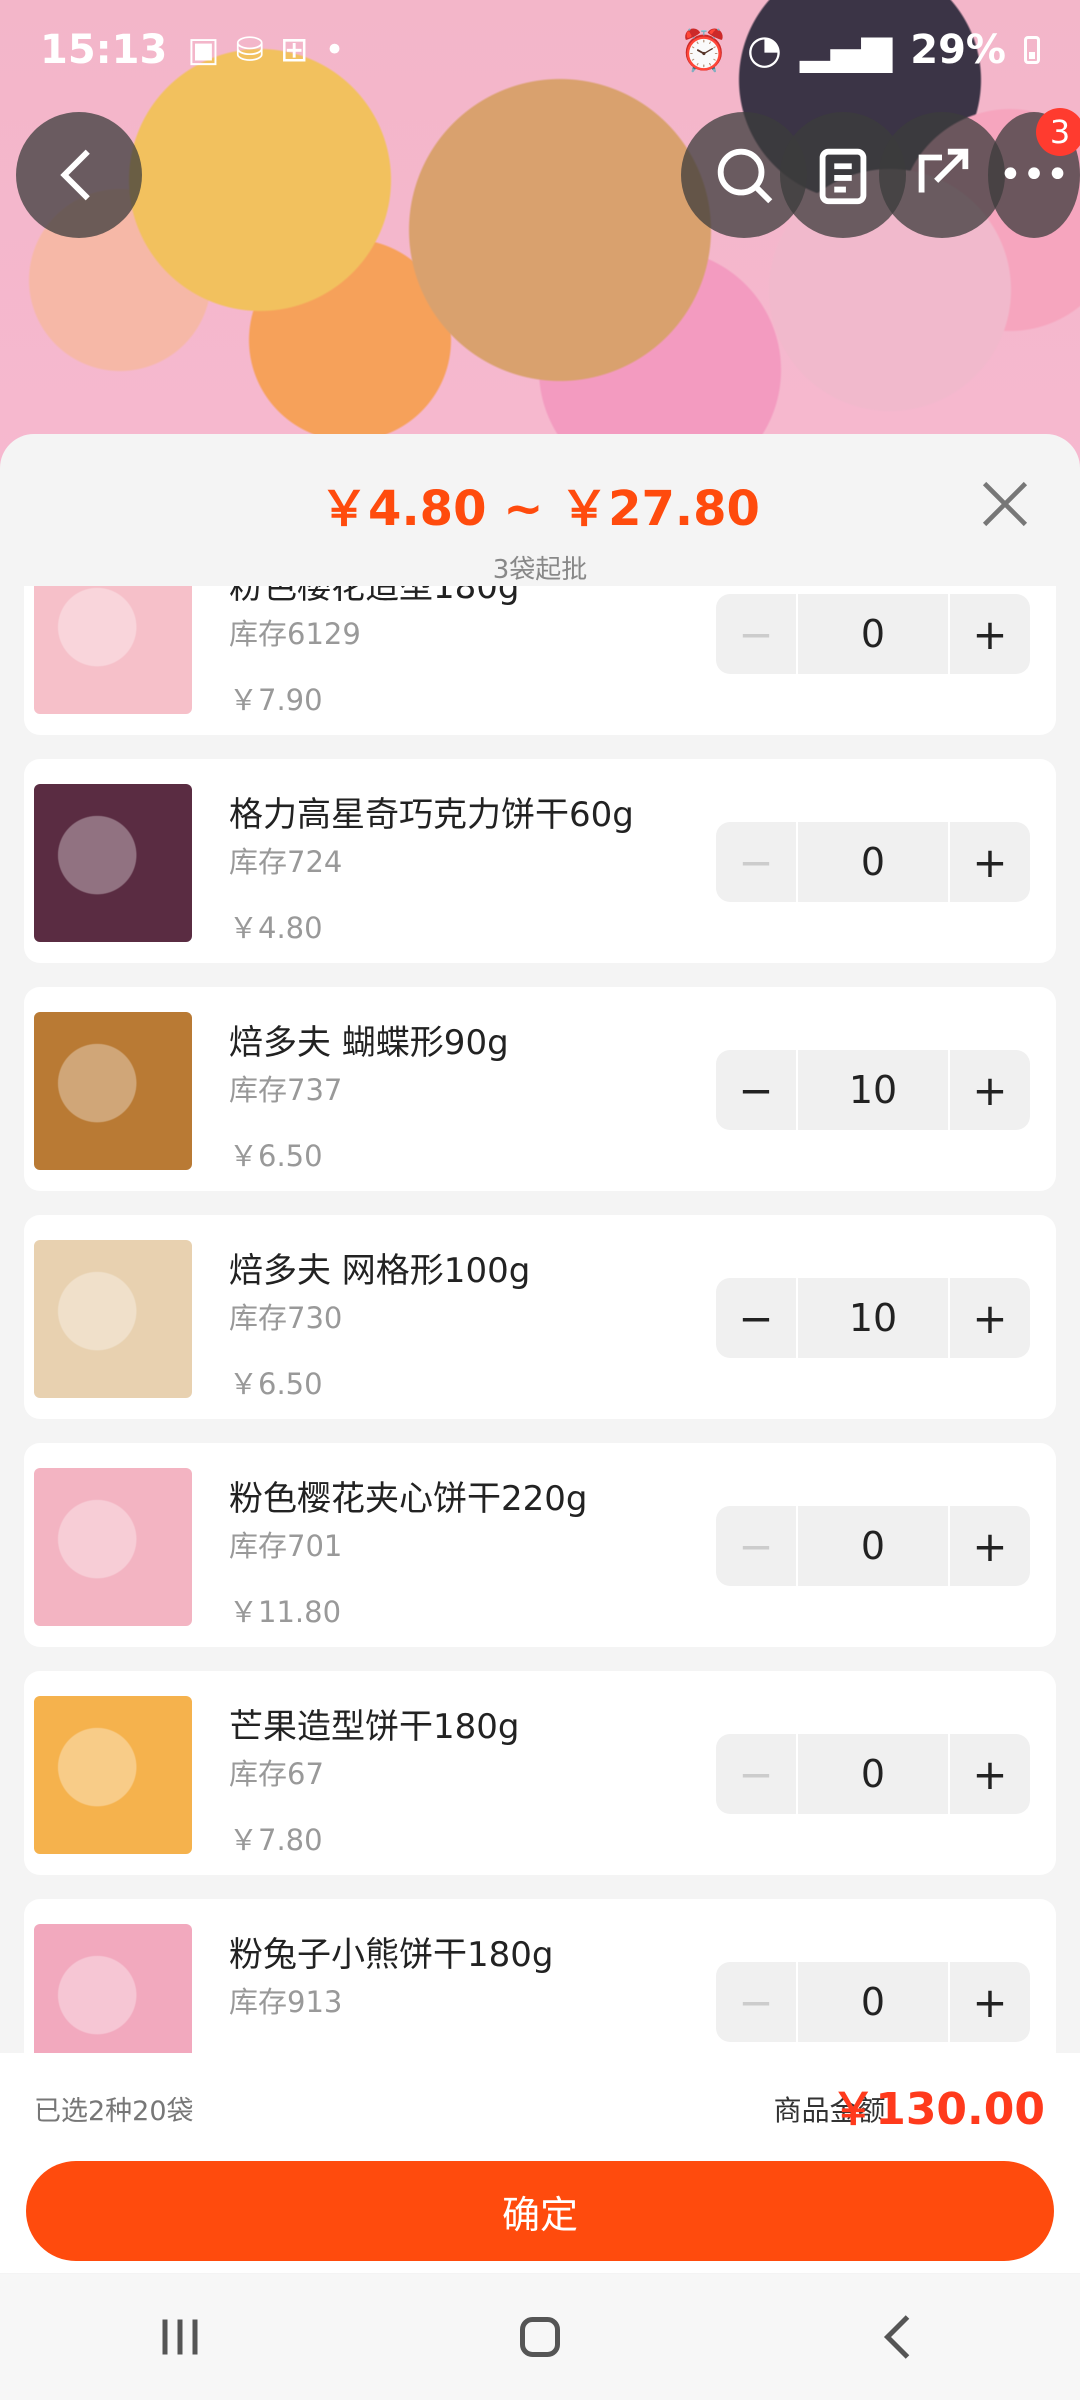  What do you see at coordinates (540, 1317) in the screenshot?
I see `list-item: 焙多夫 网格形100g 库存730 ￥6.50 − 10 +` at bounding box center [540, 1317].